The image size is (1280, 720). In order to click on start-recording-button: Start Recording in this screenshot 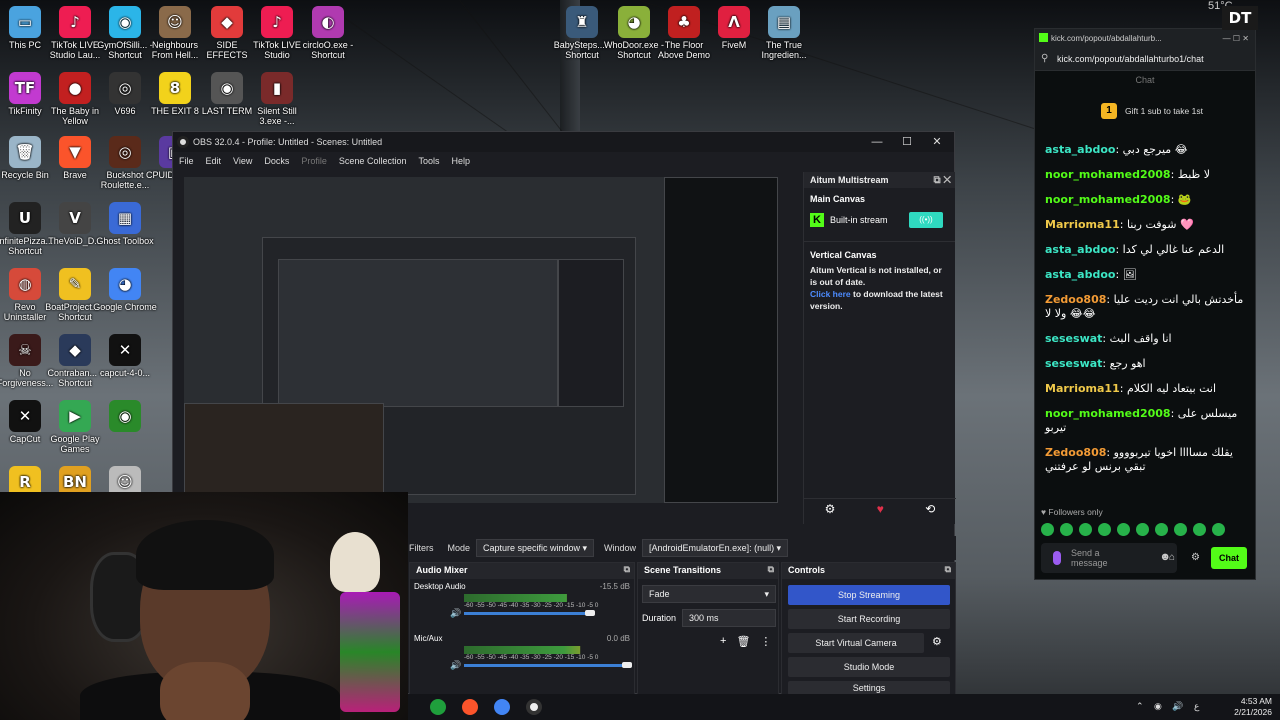, I will do `click(869, 619)`.